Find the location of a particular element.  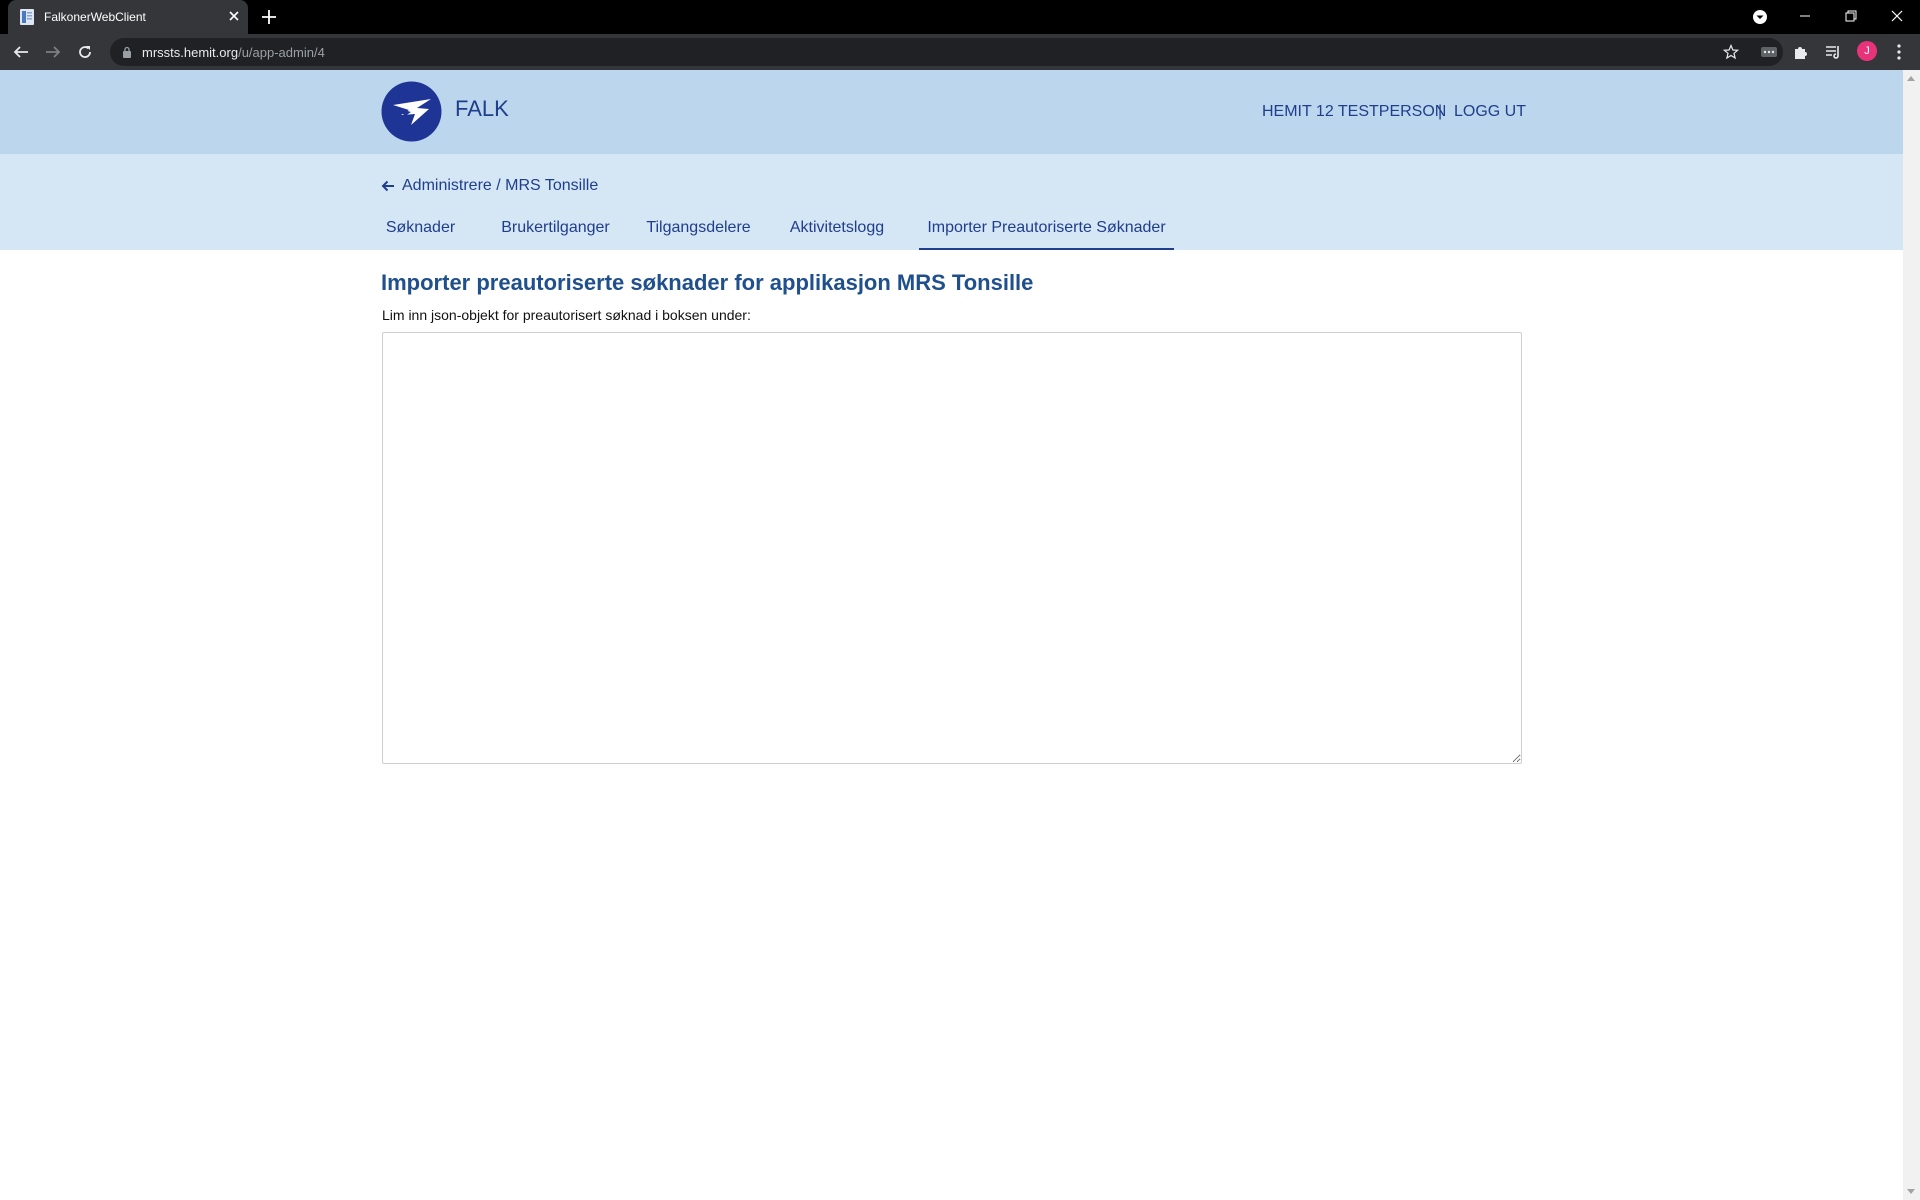

brand-name: FALK is located at coordinates (482, 109).